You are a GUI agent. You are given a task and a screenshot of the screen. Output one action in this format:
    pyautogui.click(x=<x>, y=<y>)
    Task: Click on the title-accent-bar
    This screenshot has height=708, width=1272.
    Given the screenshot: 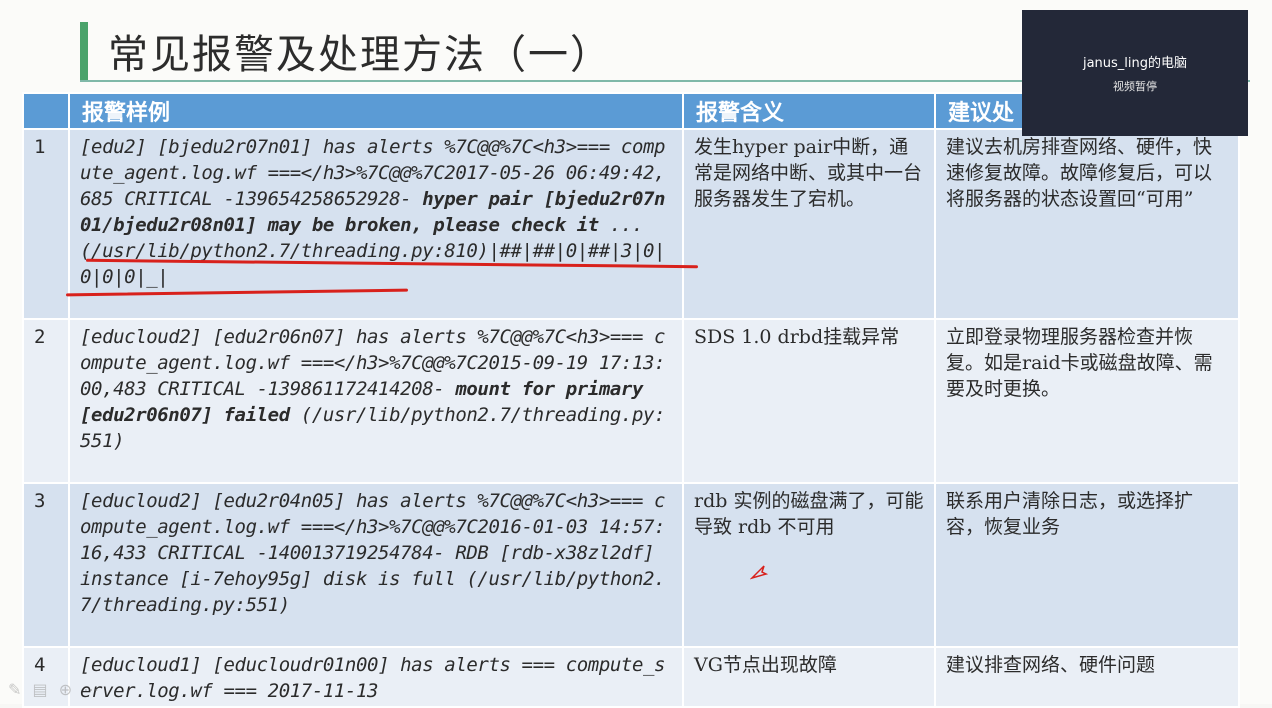 What is the action you would take?
    pyautogui.click(x=84, y=51)
    